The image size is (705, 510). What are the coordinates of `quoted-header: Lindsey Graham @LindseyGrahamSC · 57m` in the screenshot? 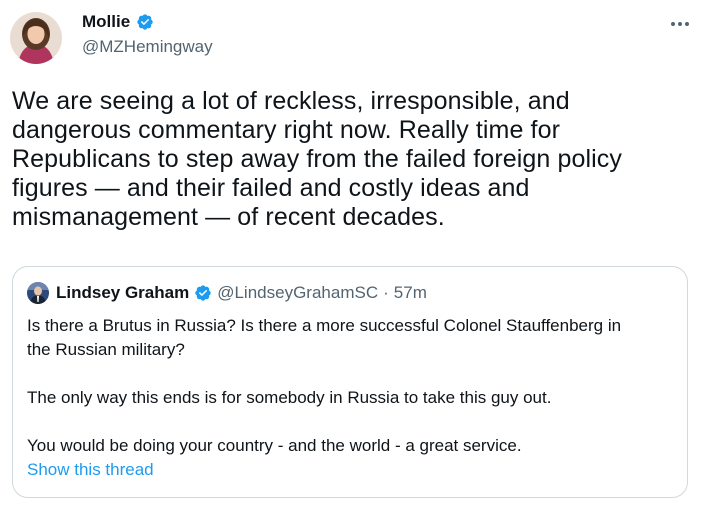 It's located at (241, 293).